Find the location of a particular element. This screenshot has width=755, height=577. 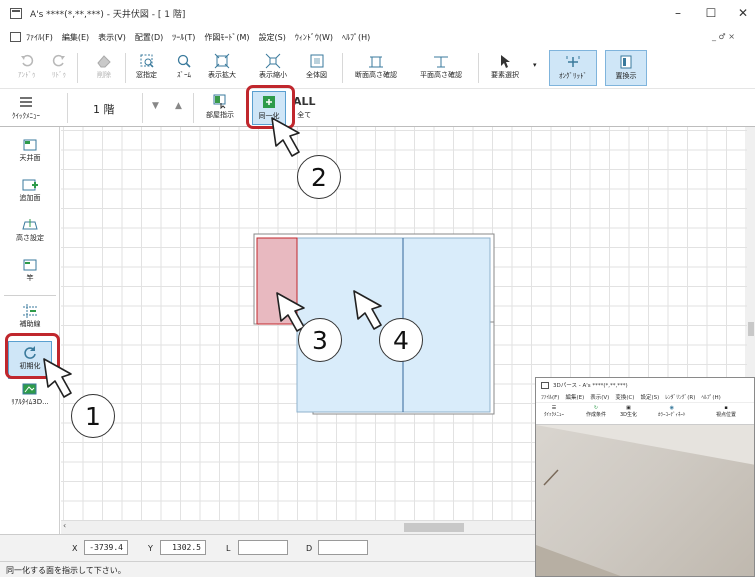

y-label: Y is located at coordinates (150, 548).